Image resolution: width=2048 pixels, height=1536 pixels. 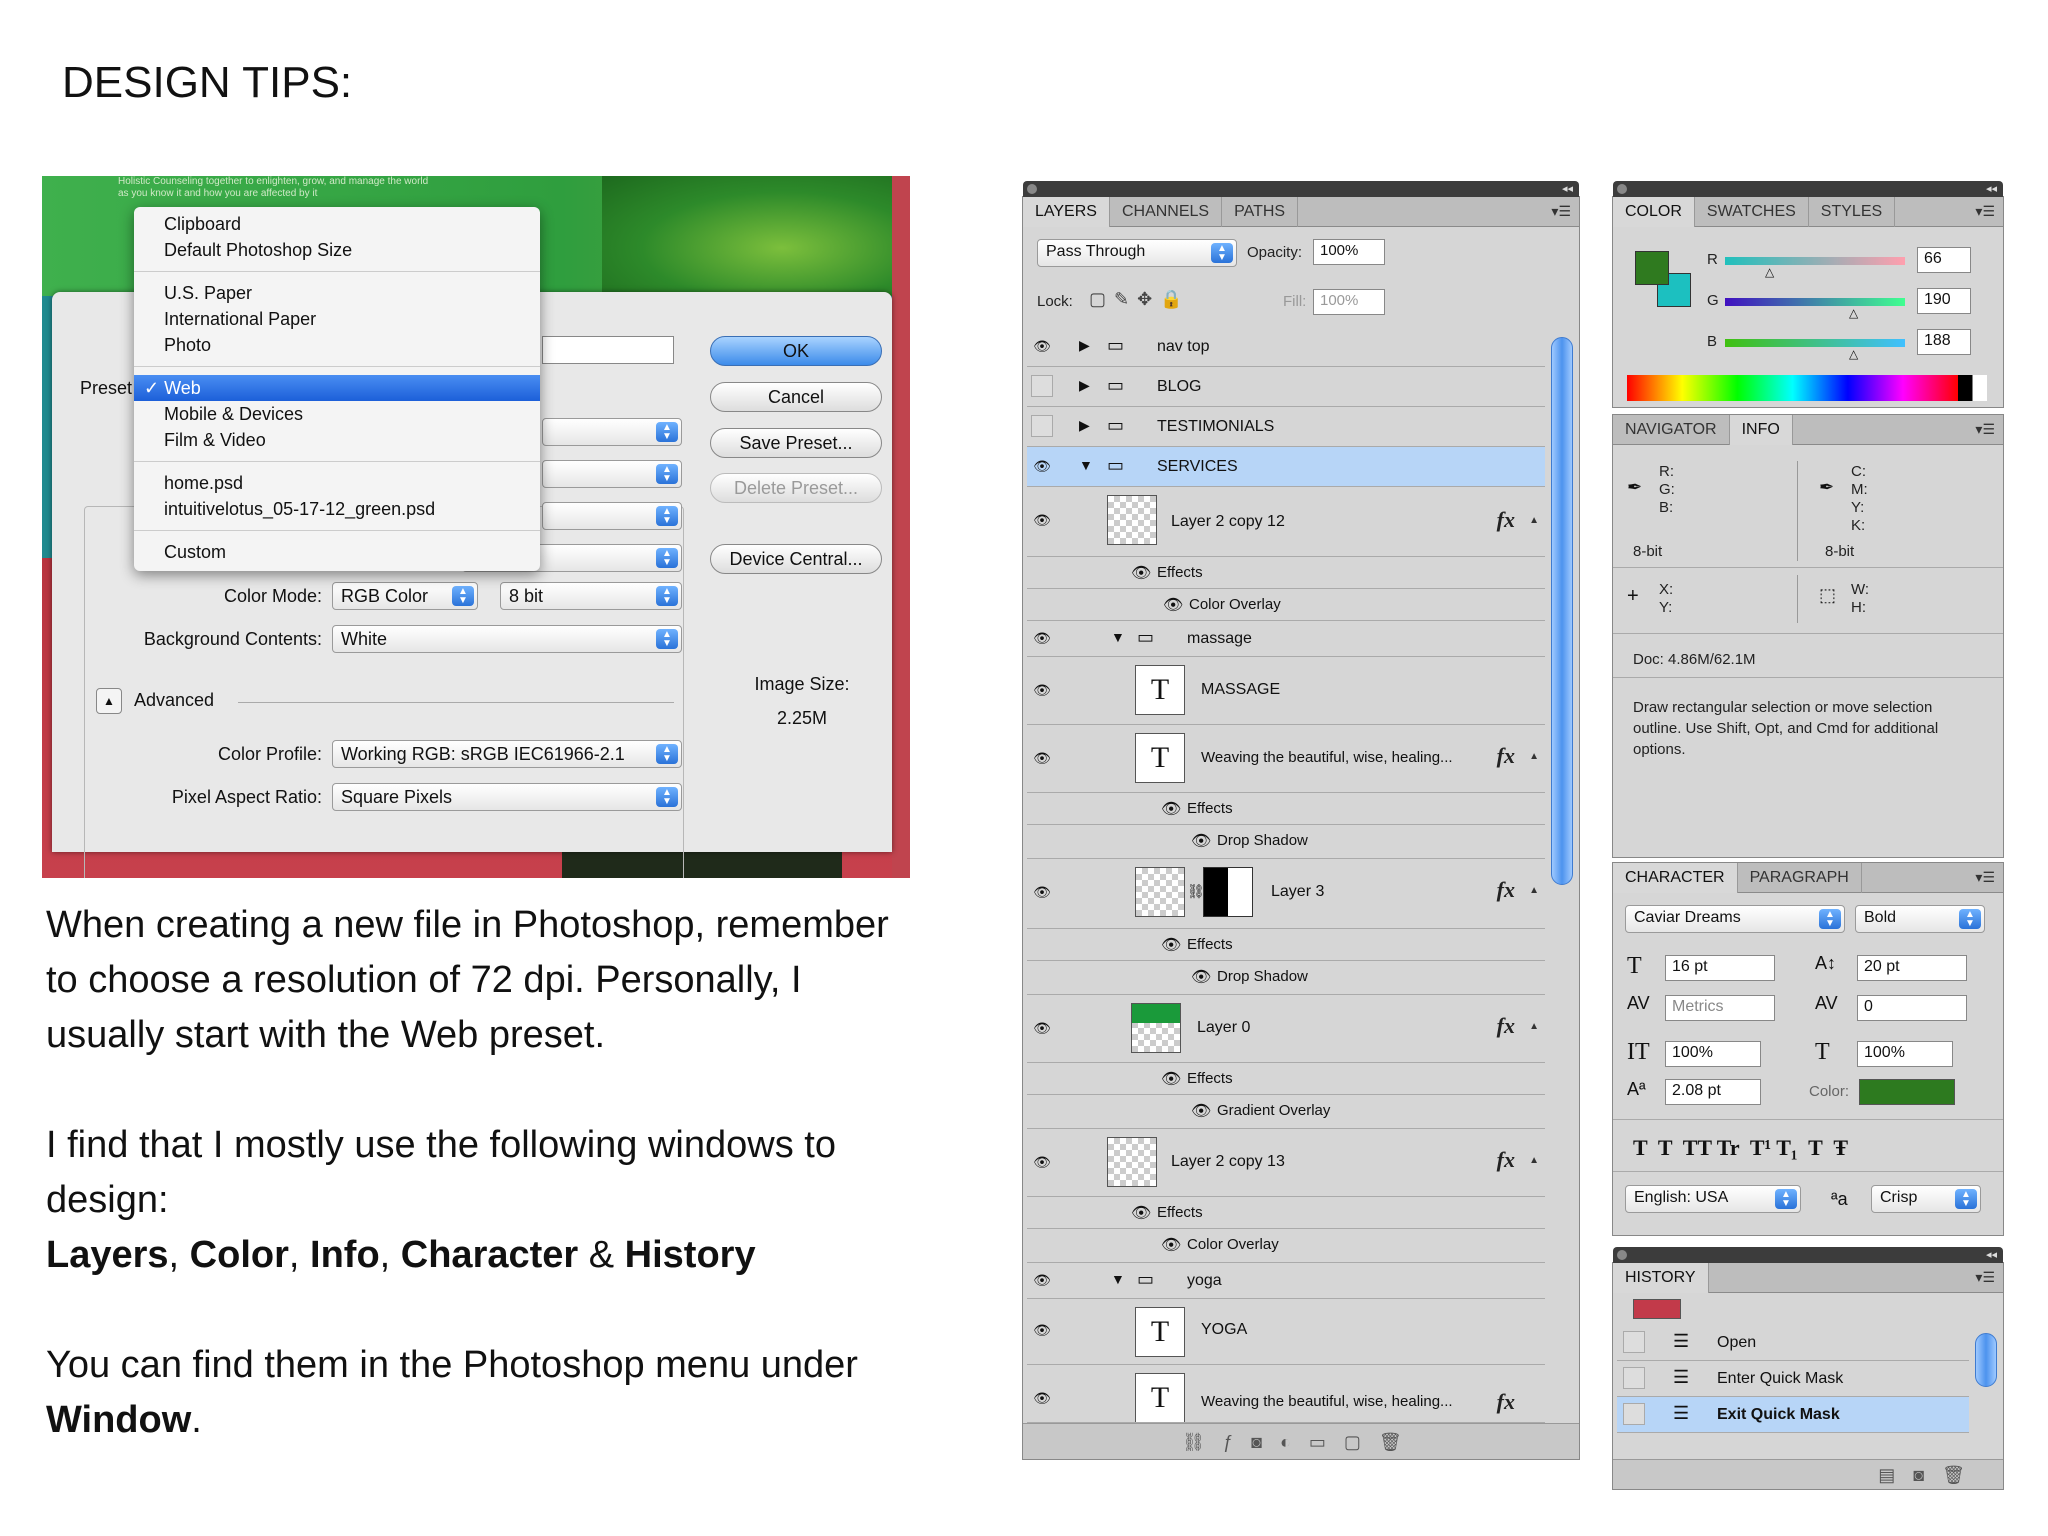 What do you see at coordinates (1912, 968) in the screenshot?
I see `leading-field: 20 pt` at bounding box center [1912, 968].